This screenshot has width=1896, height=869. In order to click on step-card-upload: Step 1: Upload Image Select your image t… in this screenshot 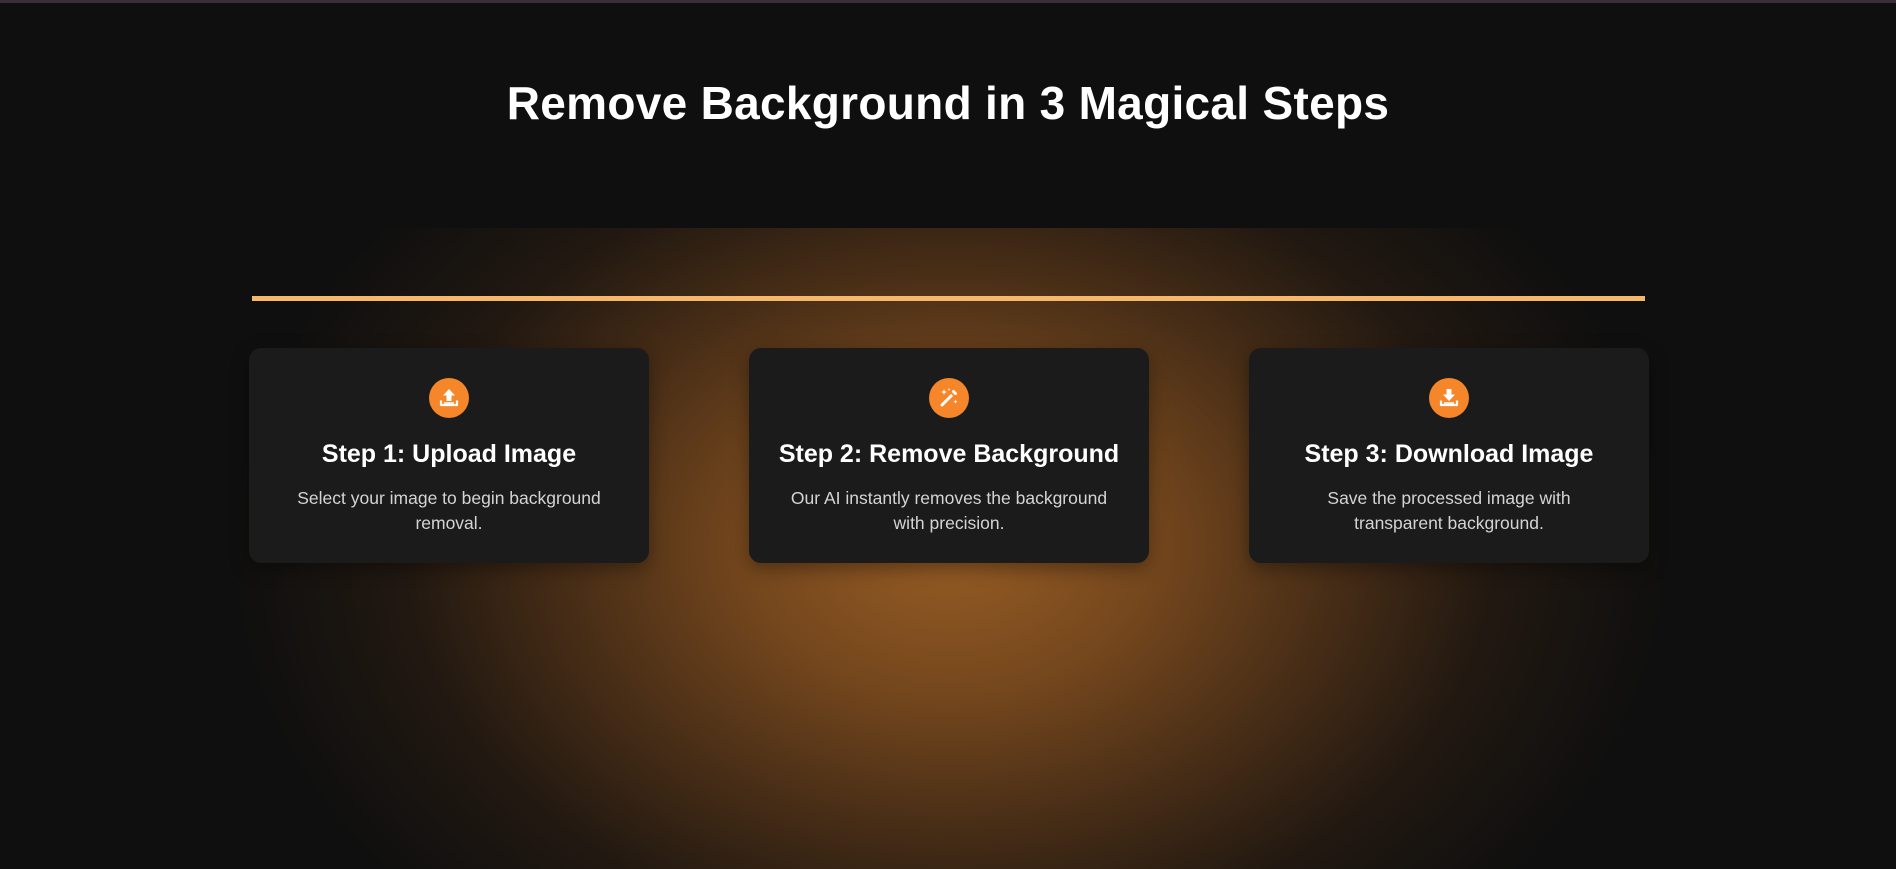, I will do `click(449, 455)`.